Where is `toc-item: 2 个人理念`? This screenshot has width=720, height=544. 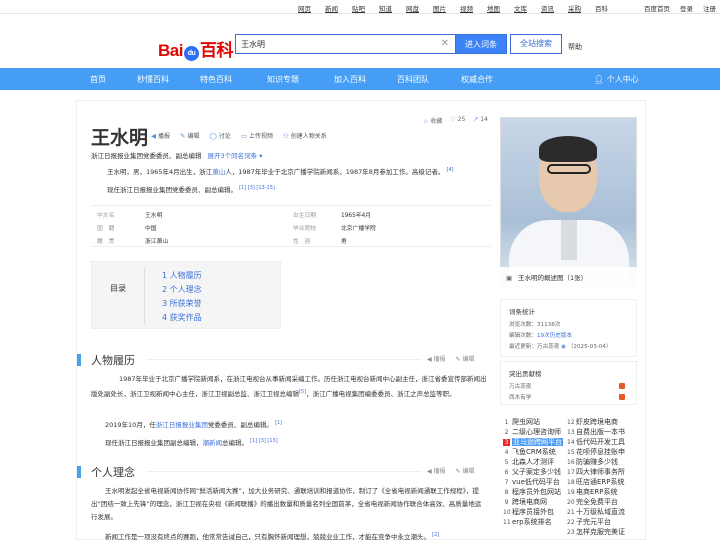
toc-item: 2 个人理念 is located at coordinates (182, 289).